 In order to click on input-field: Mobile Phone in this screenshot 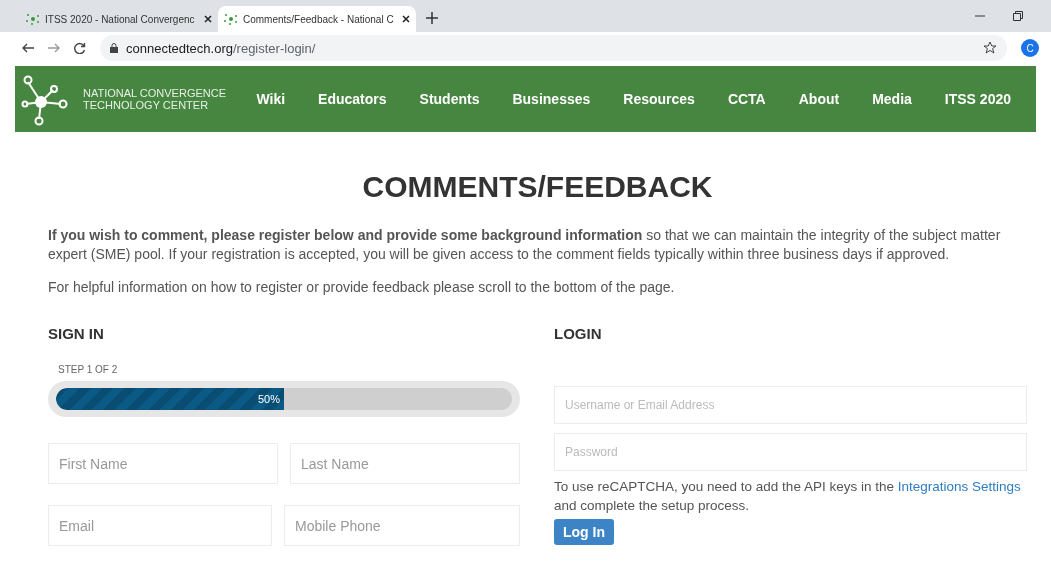, I will do `click(402, 525)`.